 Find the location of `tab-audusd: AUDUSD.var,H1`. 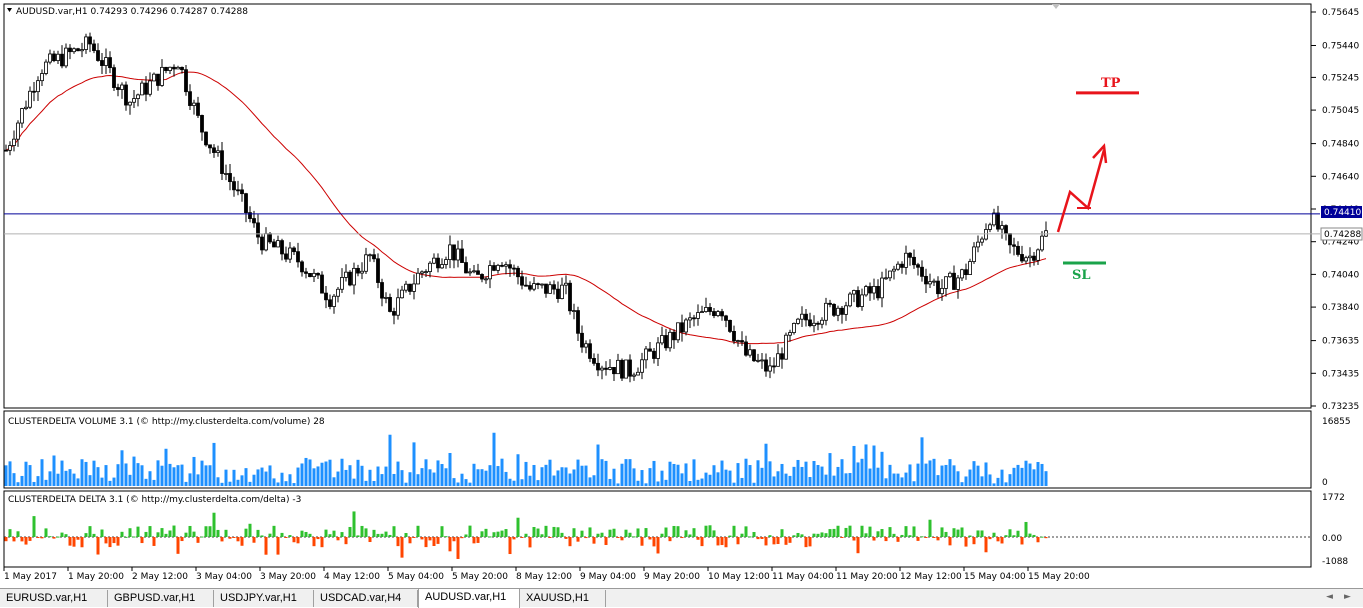

tab-audusd: AUDUSD.var,H1 is located at coordinates (469, 598).